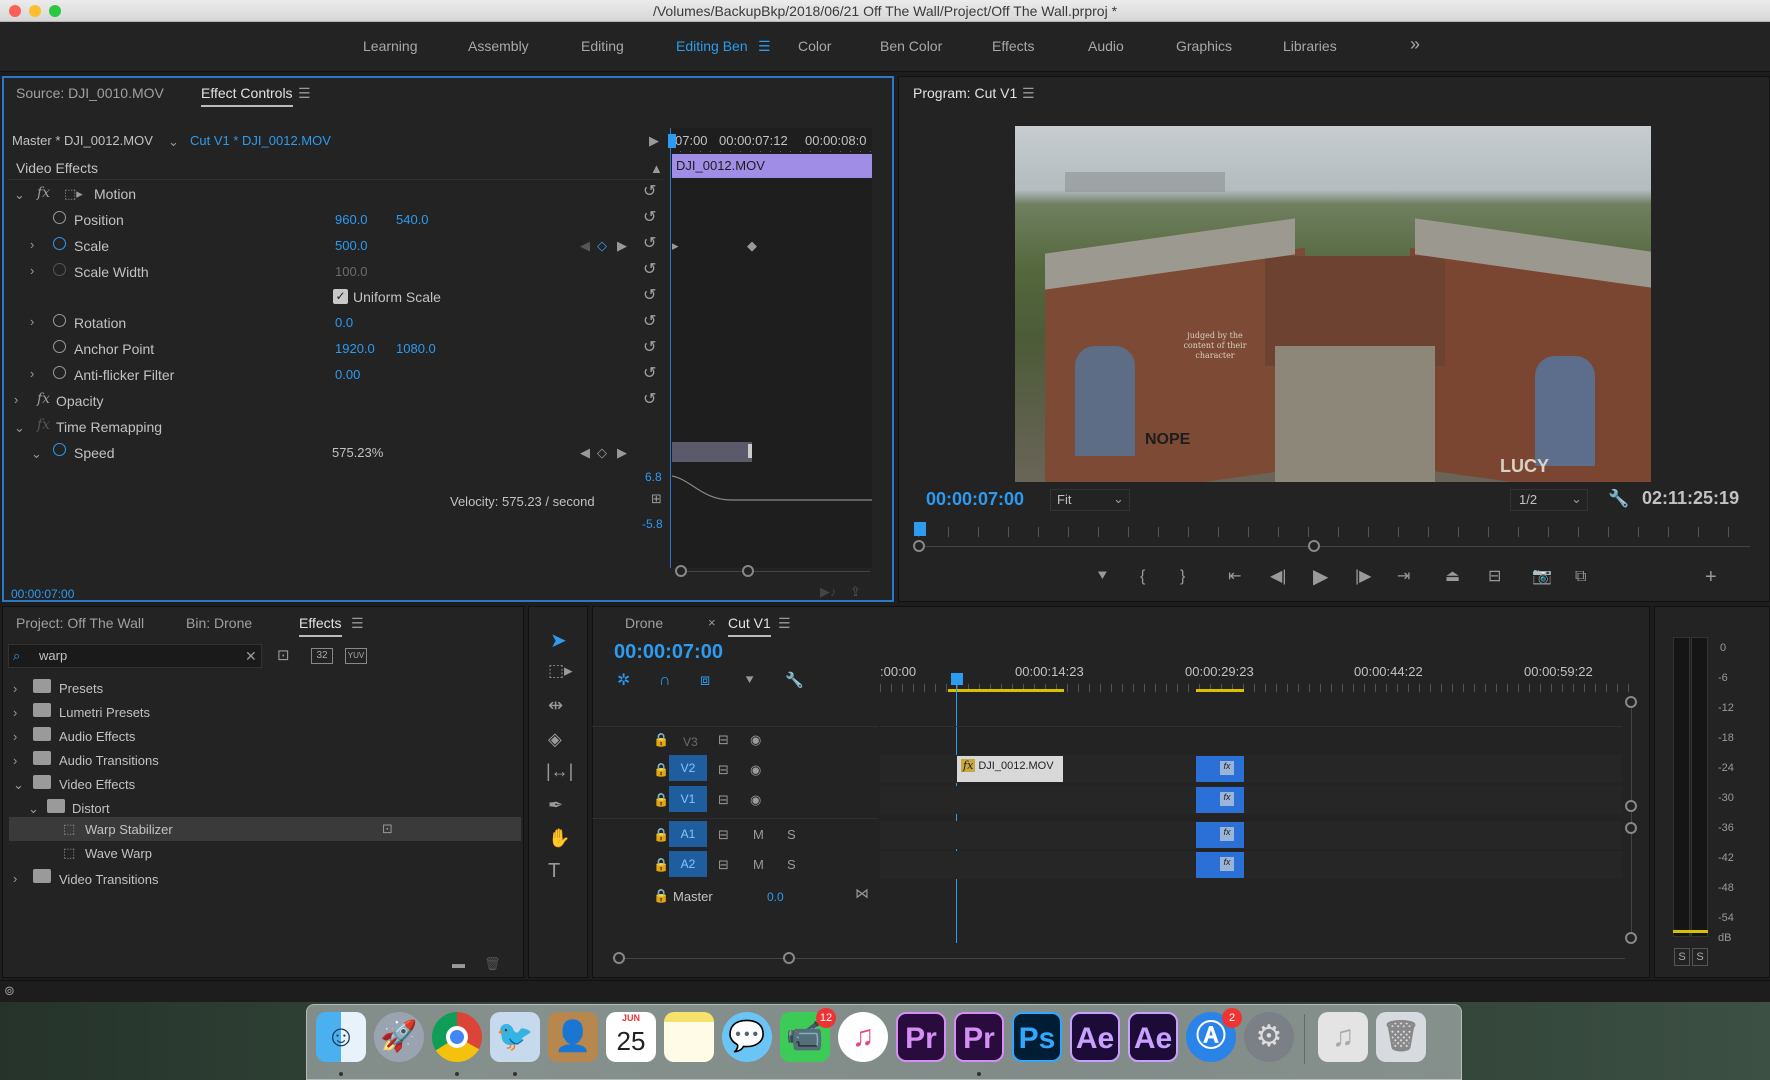  Describe the element at coordinates (1401, 1037) in the screenshot. I see `trash-can-icon: 🗑` at that location.